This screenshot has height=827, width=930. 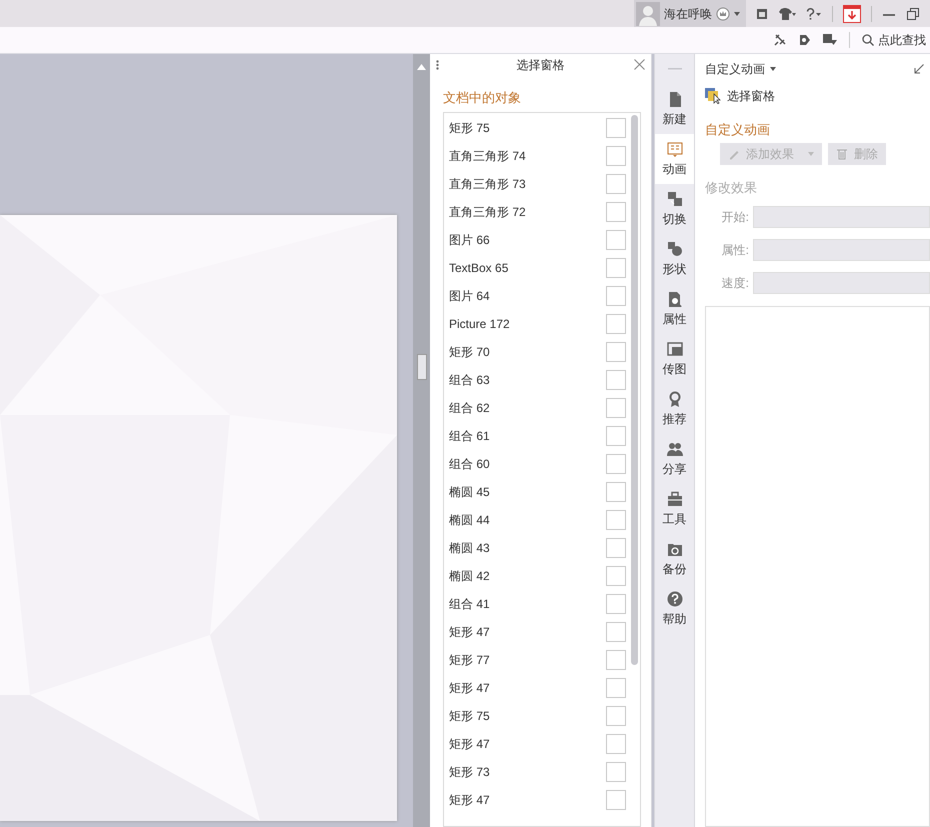 I want to click on field-label: 速度:, so click(x=735, y=283).